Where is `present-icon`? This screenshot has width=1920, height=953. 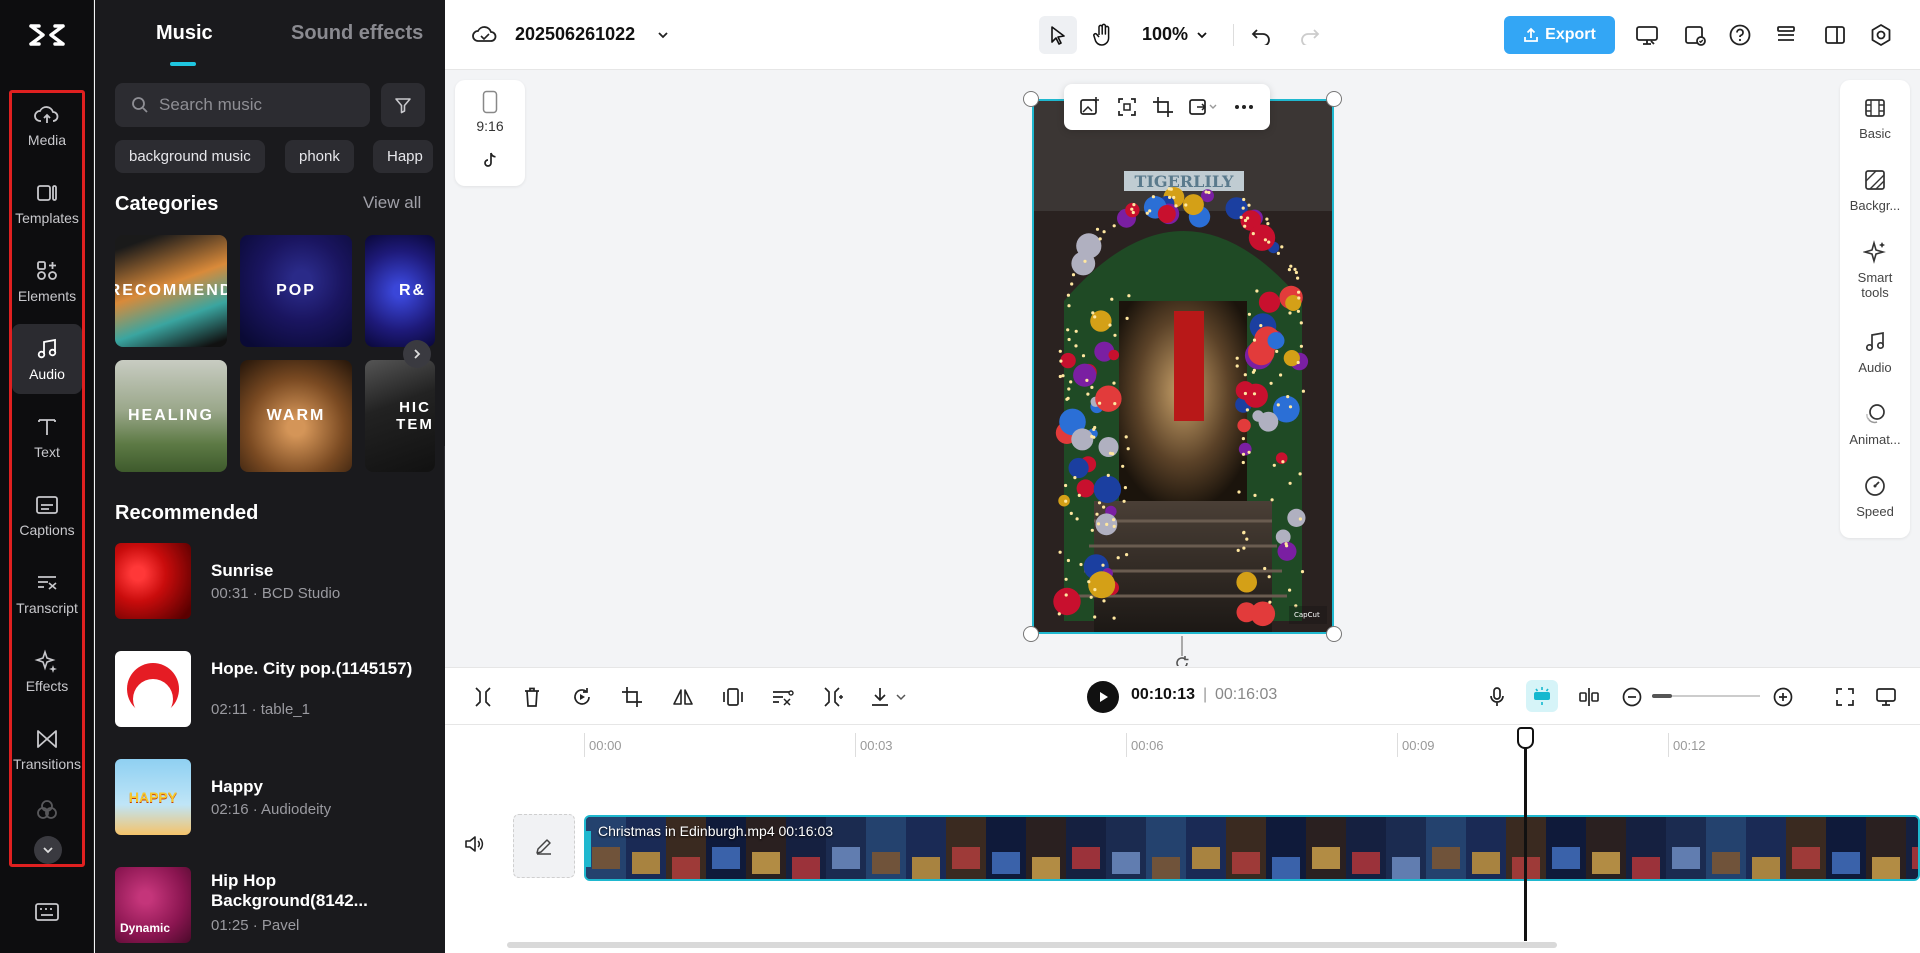
present-icon is located at coordinates (1647, 35).